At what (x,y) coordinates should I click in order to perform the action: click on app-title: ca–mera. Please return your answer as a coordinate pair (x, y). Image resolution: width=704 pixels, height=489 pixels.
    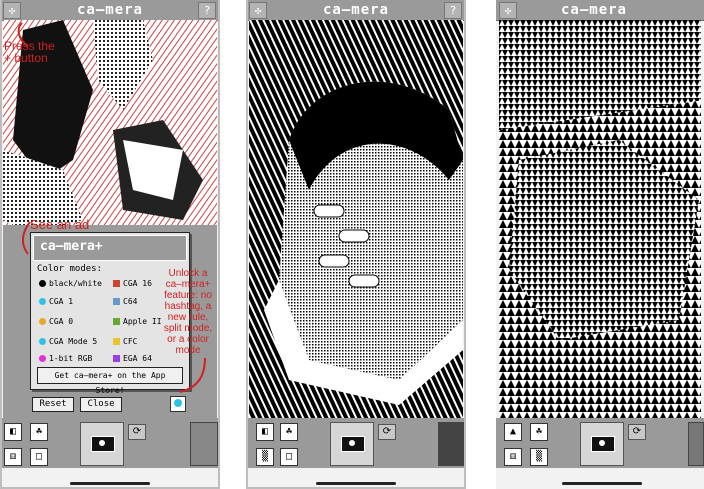
    Looking at the image, I should click on (593, 10).